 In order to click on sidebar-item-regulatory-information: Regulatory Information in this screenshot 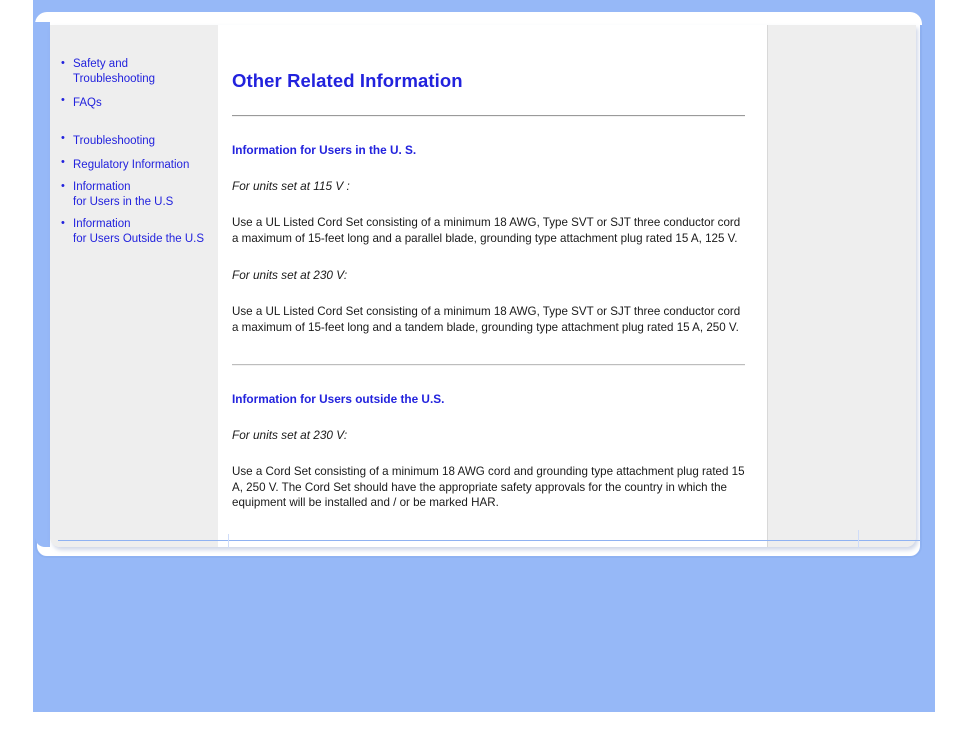, I will do `click(136, 164)`.